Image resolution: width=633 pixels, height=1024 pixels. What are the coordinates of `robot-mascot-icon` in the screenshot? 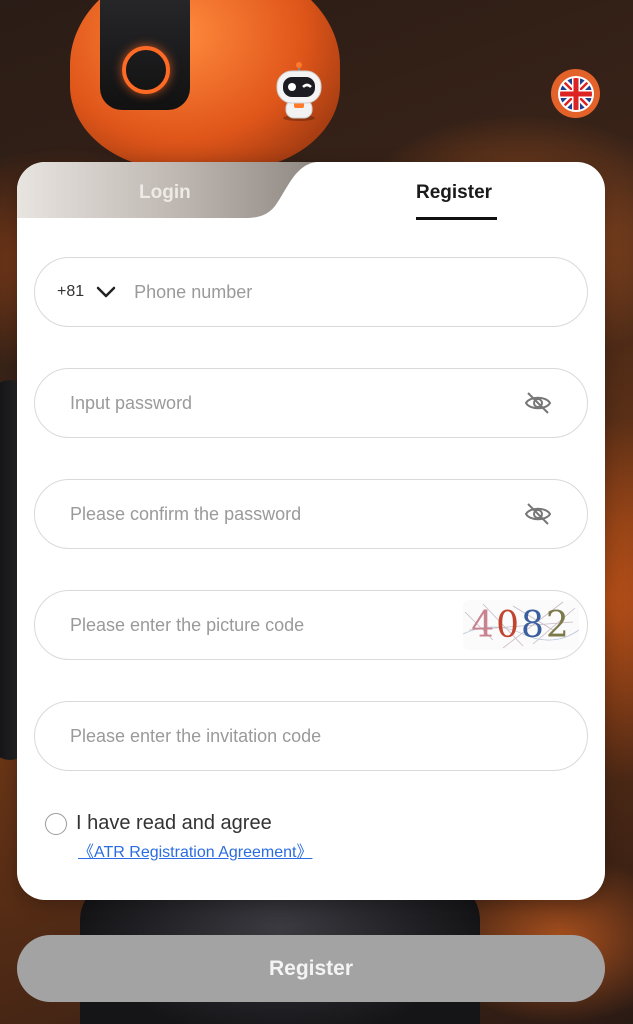 It's located at (299, 92).